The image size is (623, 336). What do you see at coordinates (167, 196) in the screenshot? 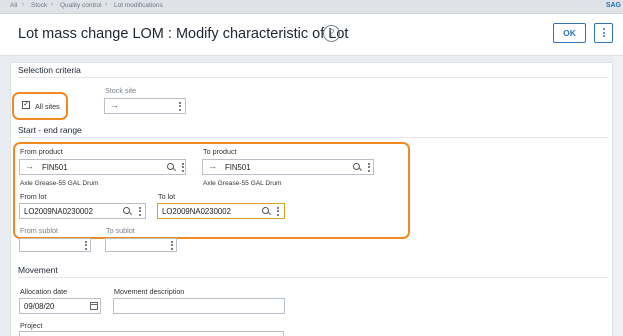
I see `to-lot-label: To lot` at bounding box center [167, 196].